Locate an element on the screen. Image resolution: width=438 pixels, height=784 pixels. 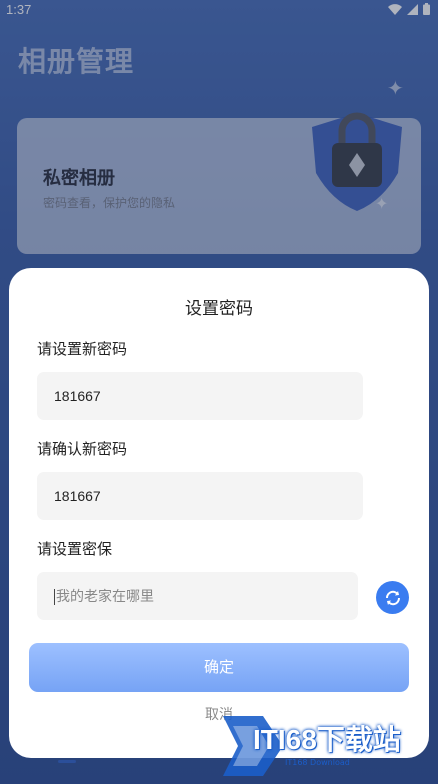
refresh-icon is located at coordinates (392, 597).